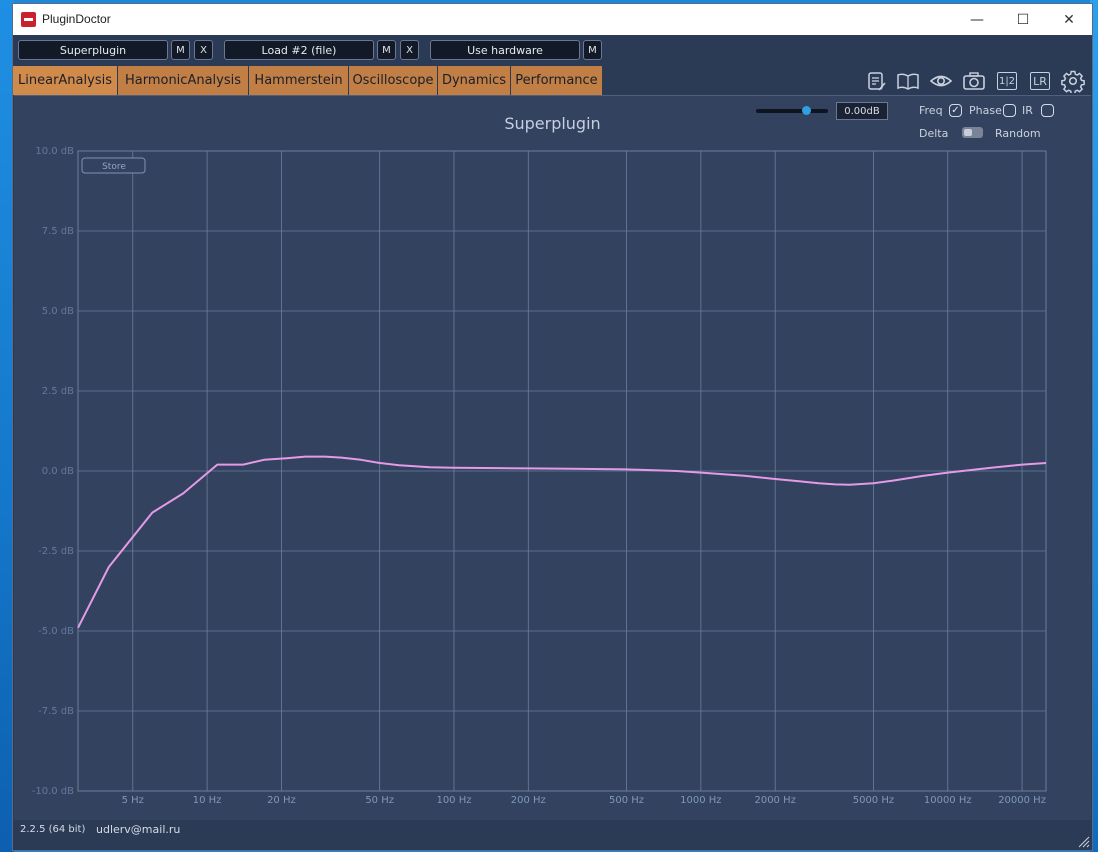 This screenshot has height=852, width=1098. I want to click on x-tick-label: 5000 Hz, so click(873, 800).